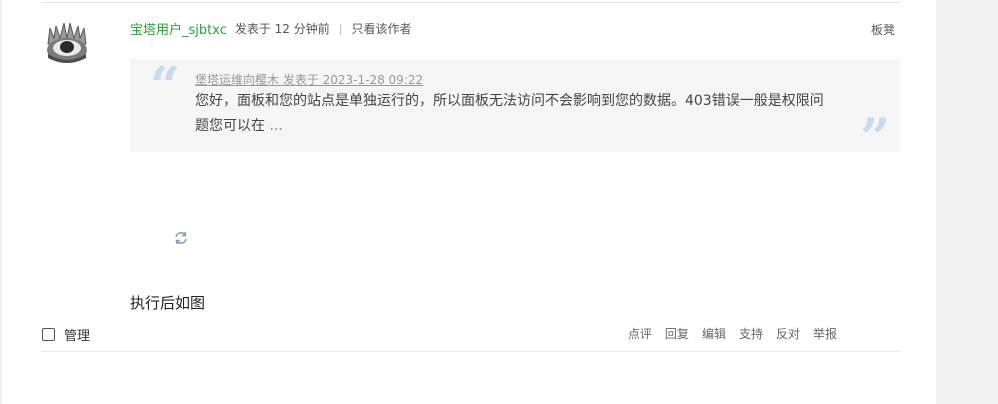 This screenshot has width=998, height=404. What do you see at coordinates (48, 334) in the screenshot?
I see `manage-checkbox` at bounding box center [48, 334].